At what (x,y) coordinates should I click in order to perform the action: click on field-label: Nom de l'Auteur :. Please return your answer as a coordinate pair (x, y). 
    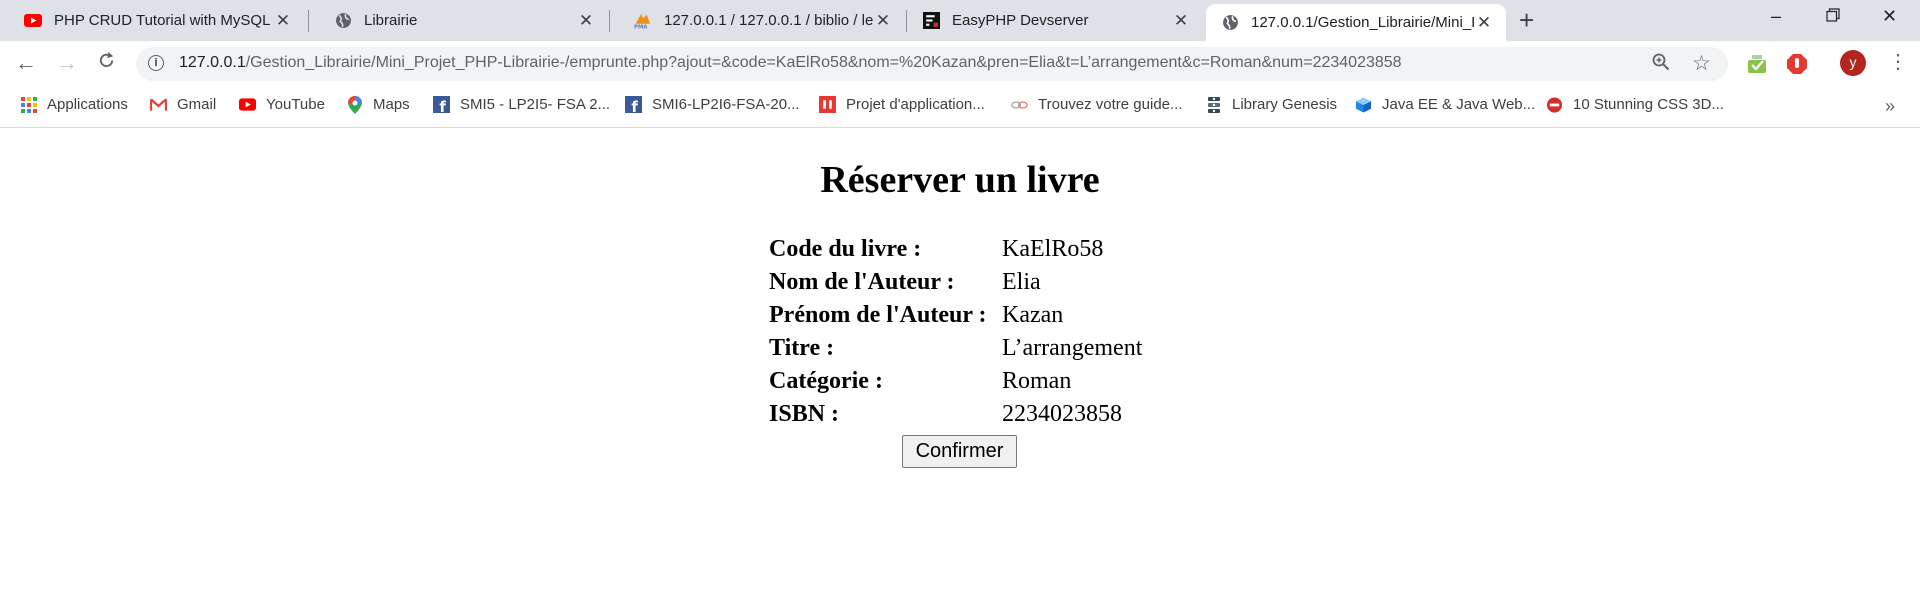
    Looking at the image, I should click on (862, 282).